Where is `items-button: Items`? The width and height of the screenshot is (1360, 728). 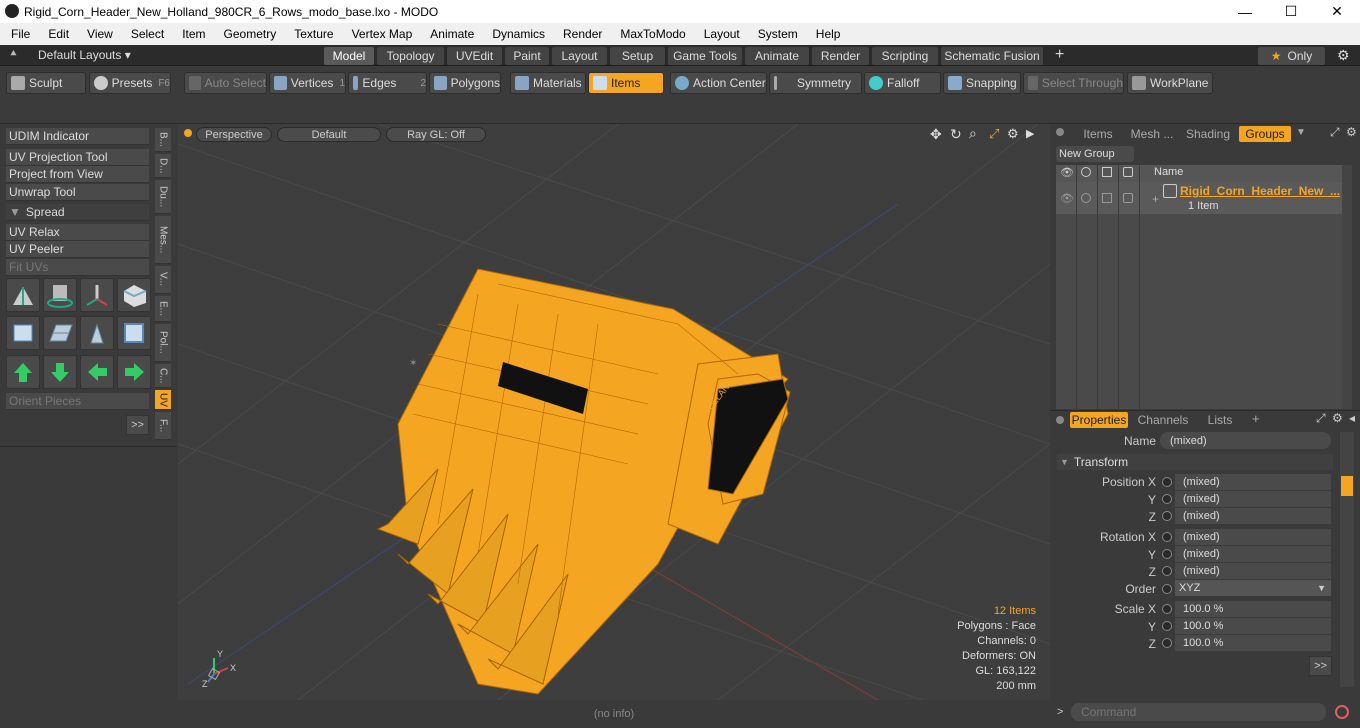 items-button: Items is located at coordinates (626, 83).